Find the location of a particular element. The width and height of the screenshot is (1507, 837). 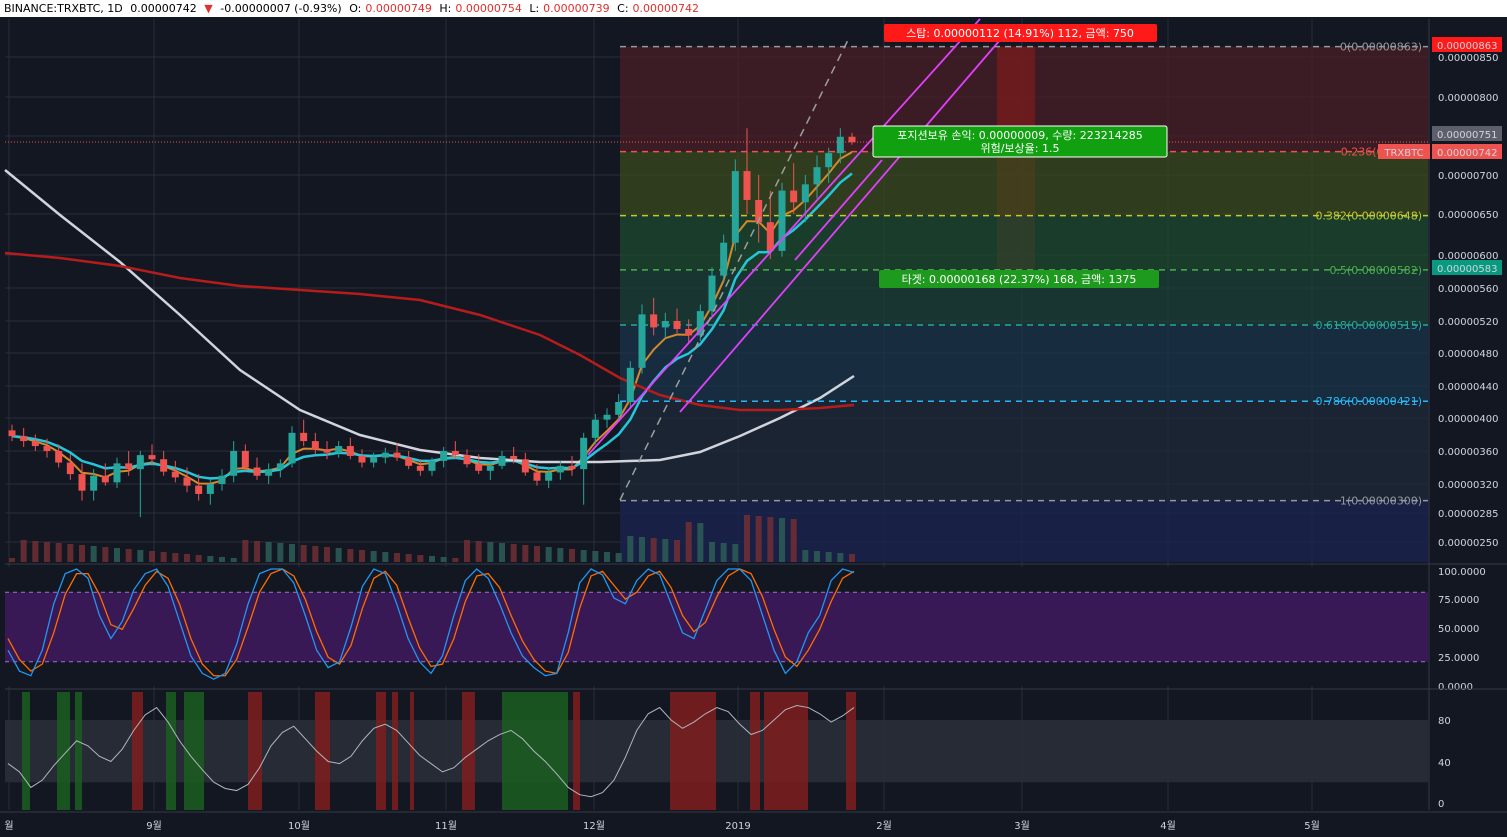

price-marker: 0.00000742 is located at coordinates (1467, 153).